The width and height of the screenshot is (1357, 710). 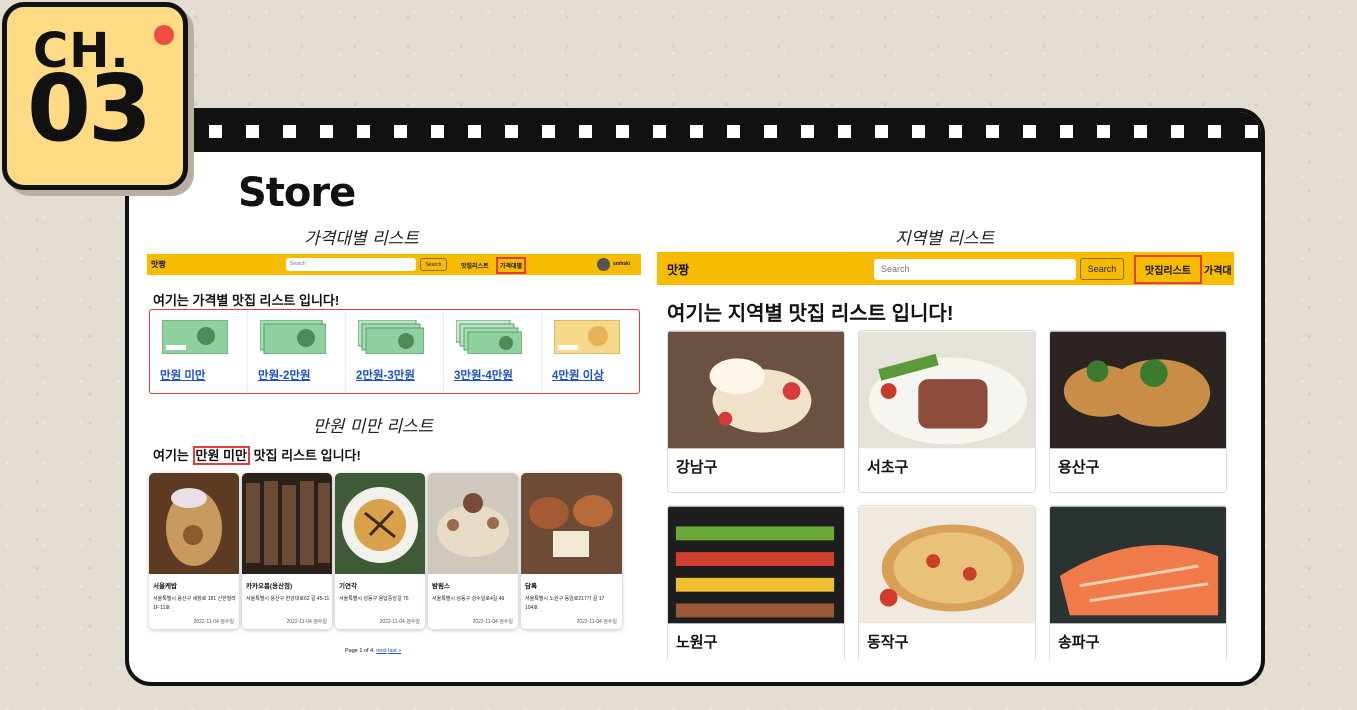 What do you see at coordinates (697, 467) in the screenshot?
I see `region-name: 강남구` at bounding box center [697, 467].